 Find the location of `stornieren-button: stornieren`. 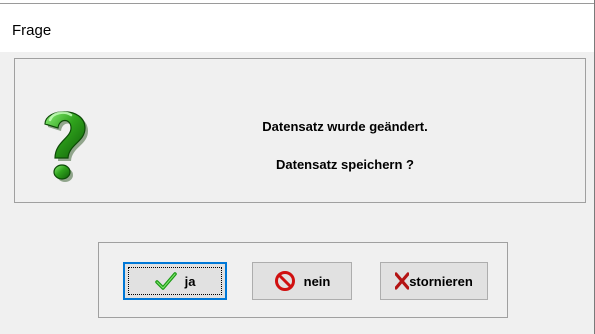

stornieren-button: stornieren is located at coordinates (434, 281).